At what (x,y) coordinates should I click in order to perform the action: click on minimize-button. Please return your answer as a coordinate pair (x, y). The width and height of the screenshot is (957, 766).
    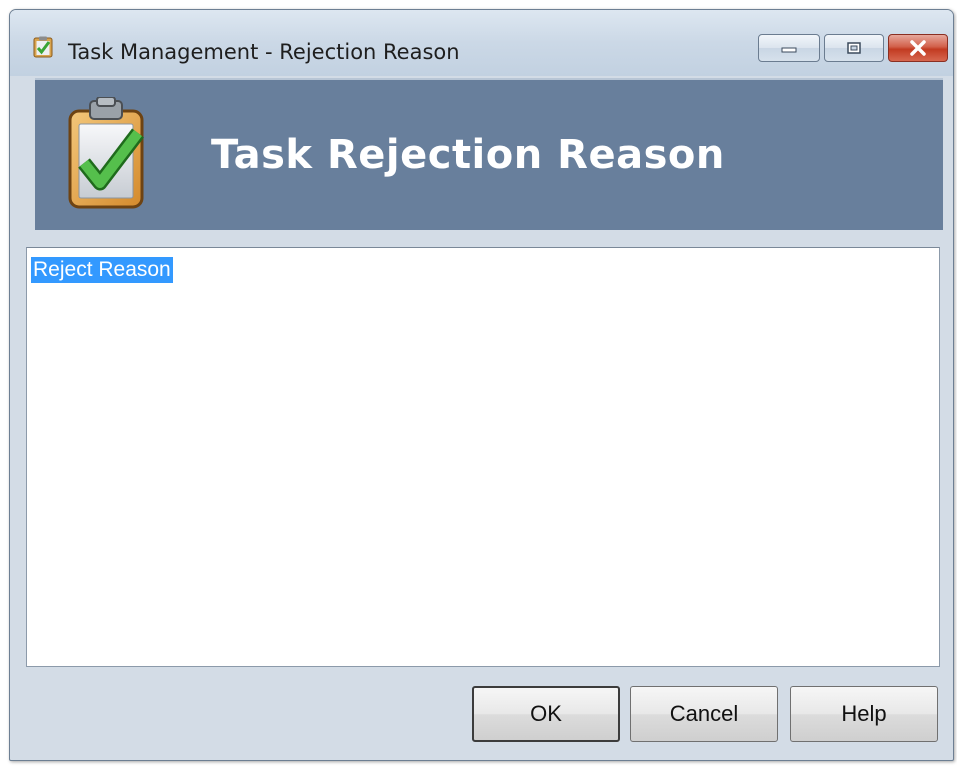
    Looking at the image, I should click on (789, 48).